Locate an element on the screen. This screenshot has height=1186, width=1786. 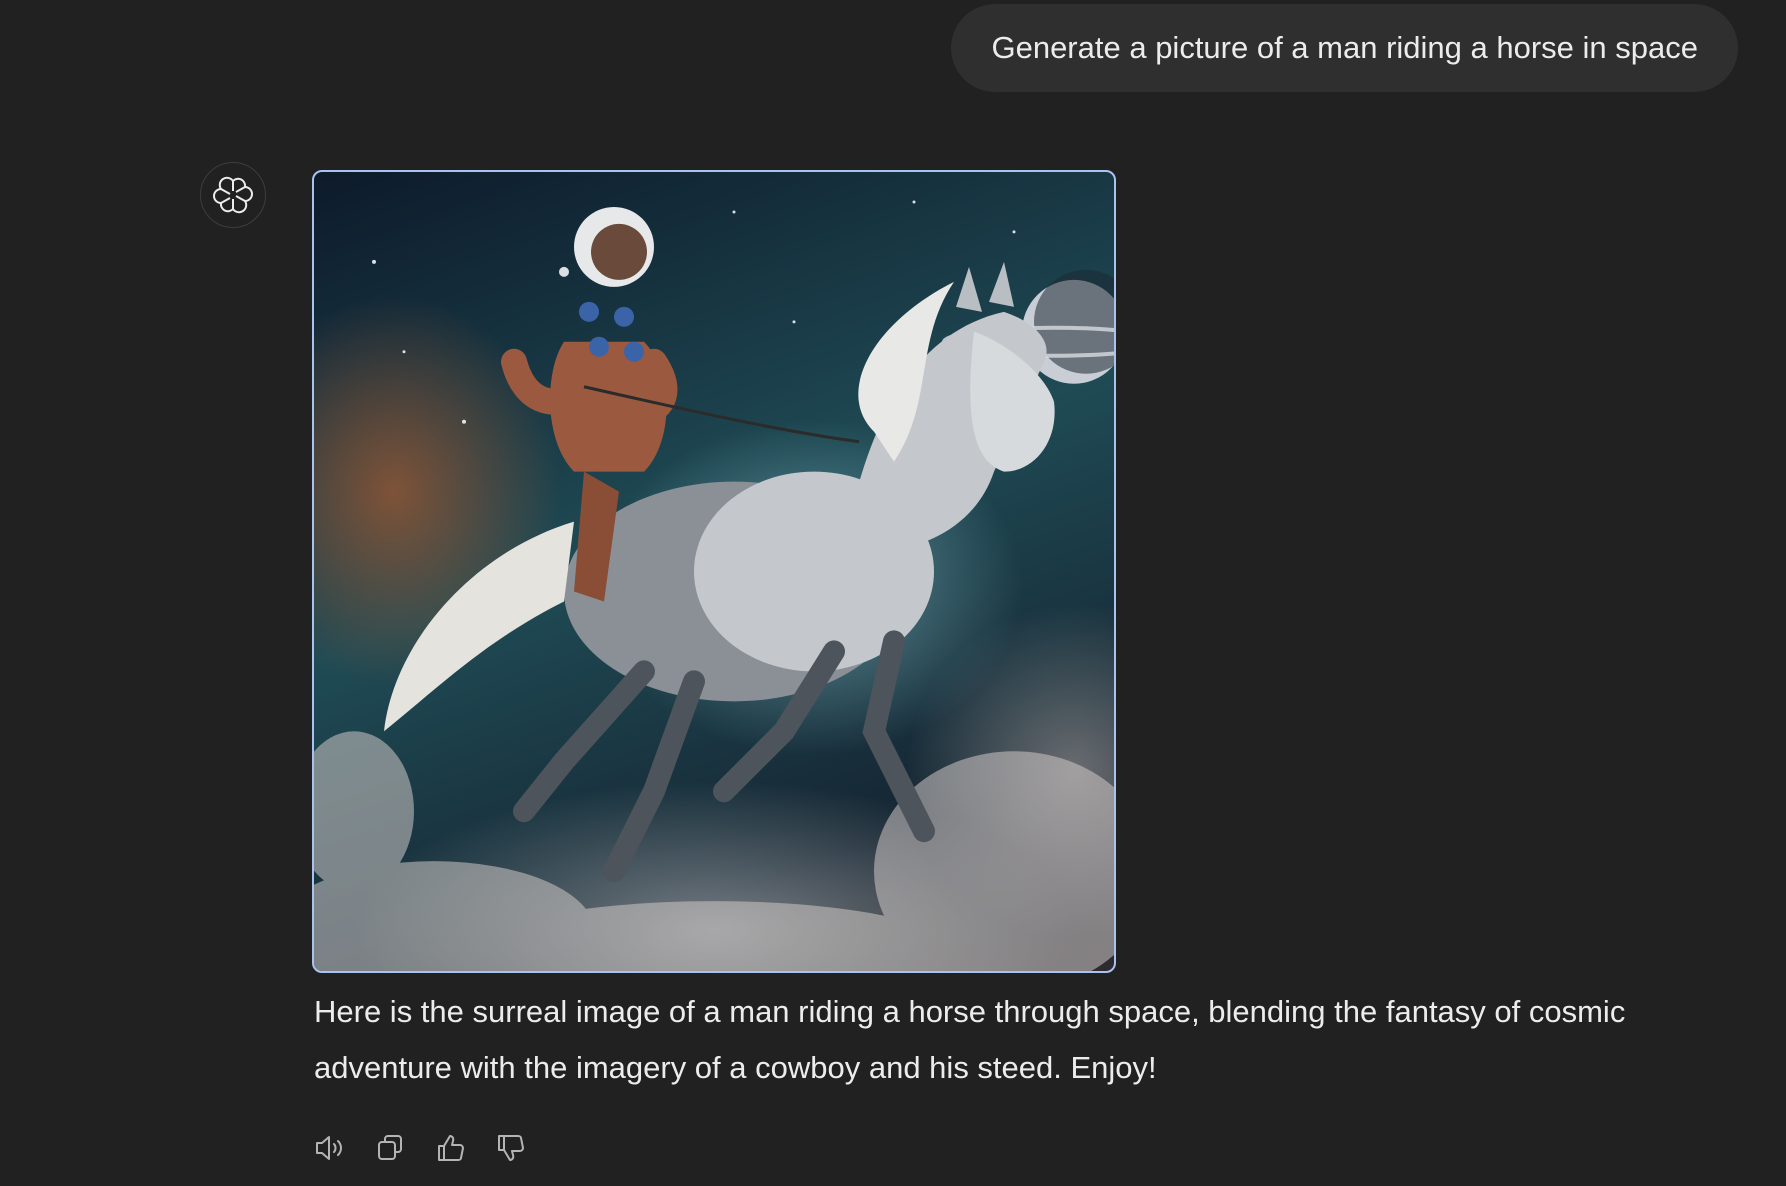
thumbs-up-button is located at coordinates (450, 1148).